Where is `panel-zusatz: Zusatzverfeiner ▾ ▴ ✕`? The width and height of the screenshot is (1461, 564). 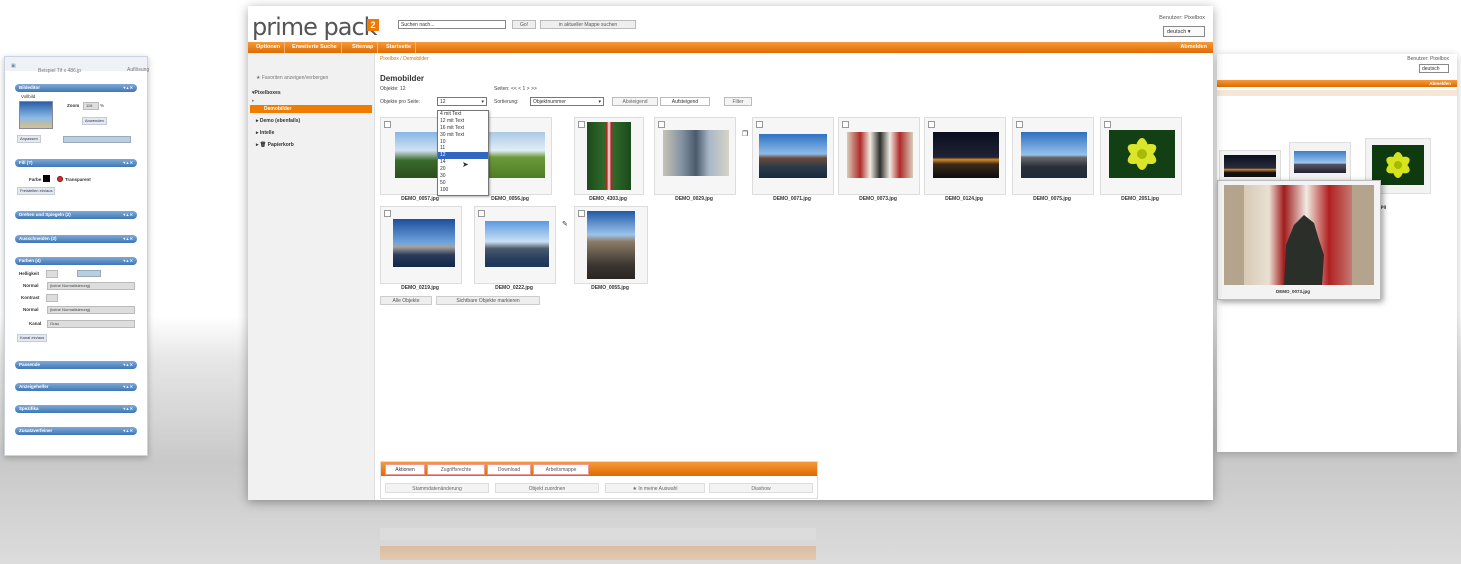
panel-zusatz: Zusatzverfeiner ▾ ▴ ✕ is located at coordinates (76, 431).